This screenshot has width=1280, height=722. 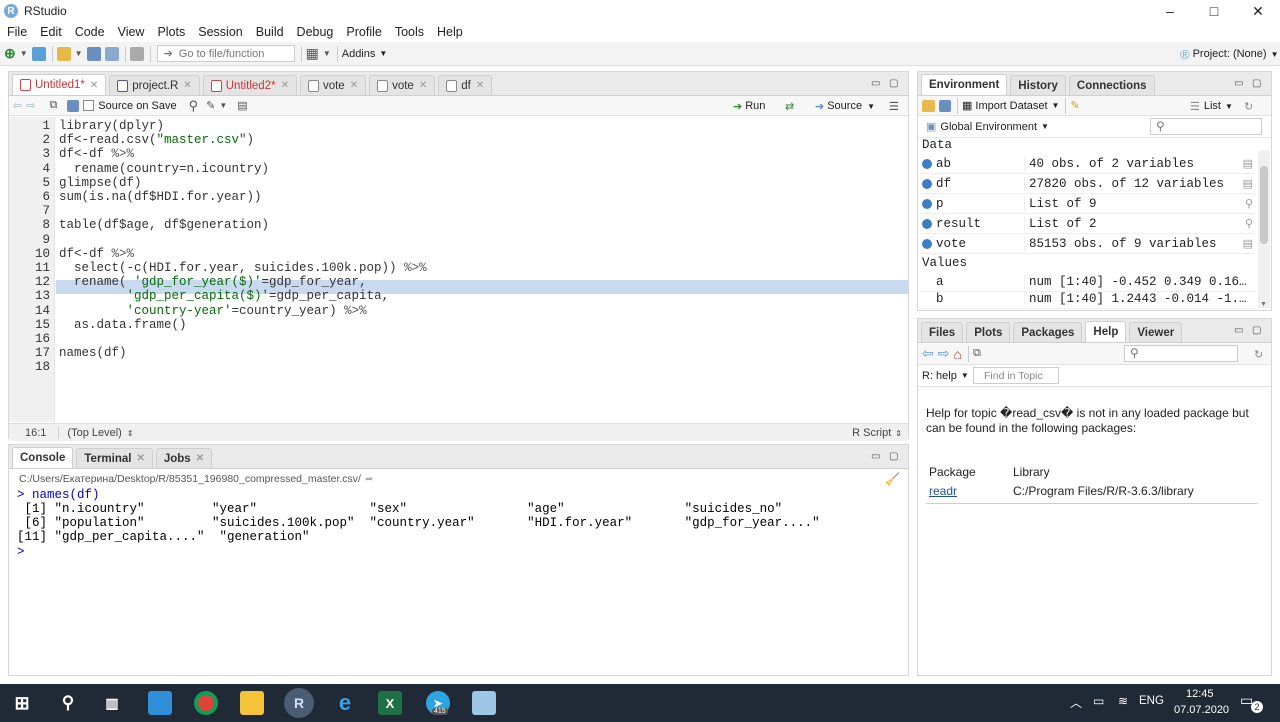 What do you see at coordinates (100, 183) in the screenshot?
I see `code-line: glimpse(df)` at bounding box center [100, 183].